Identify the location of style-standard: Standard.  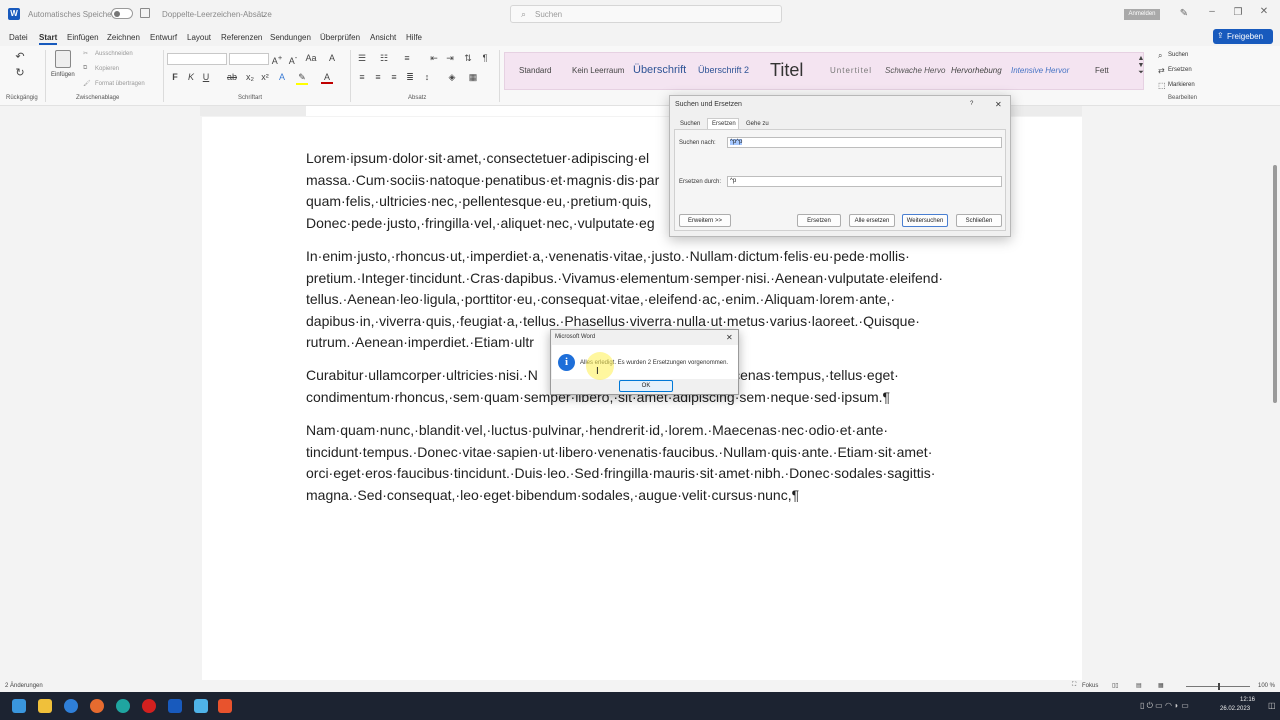
(535, 70).